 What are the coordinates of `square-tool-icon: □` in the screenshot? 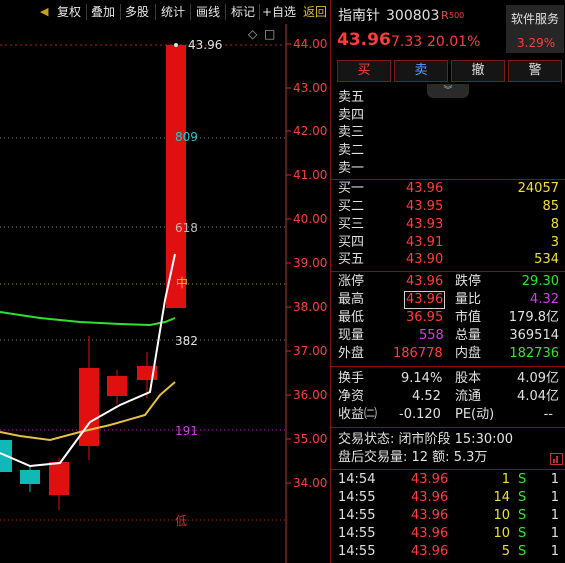 It's located at (269, 34).